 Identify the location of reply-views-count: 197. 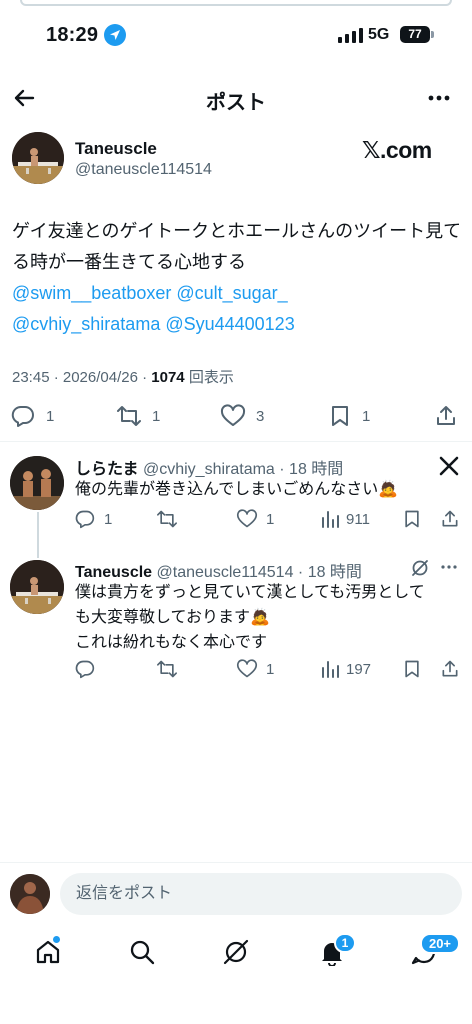
(359, 669).